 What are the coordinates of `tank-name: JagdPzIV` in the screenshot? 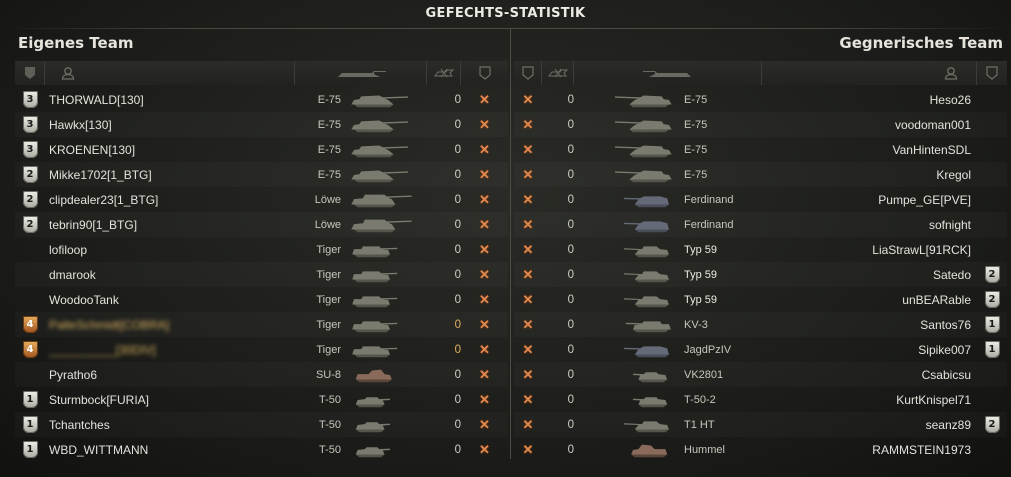 It's located at (708, 349).